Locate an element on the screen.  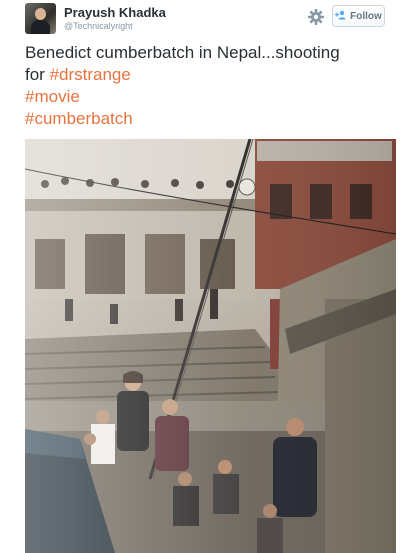
tweet-header: Prayush Khadka @Technicalyright Follow is located at coordinates (209, 20).